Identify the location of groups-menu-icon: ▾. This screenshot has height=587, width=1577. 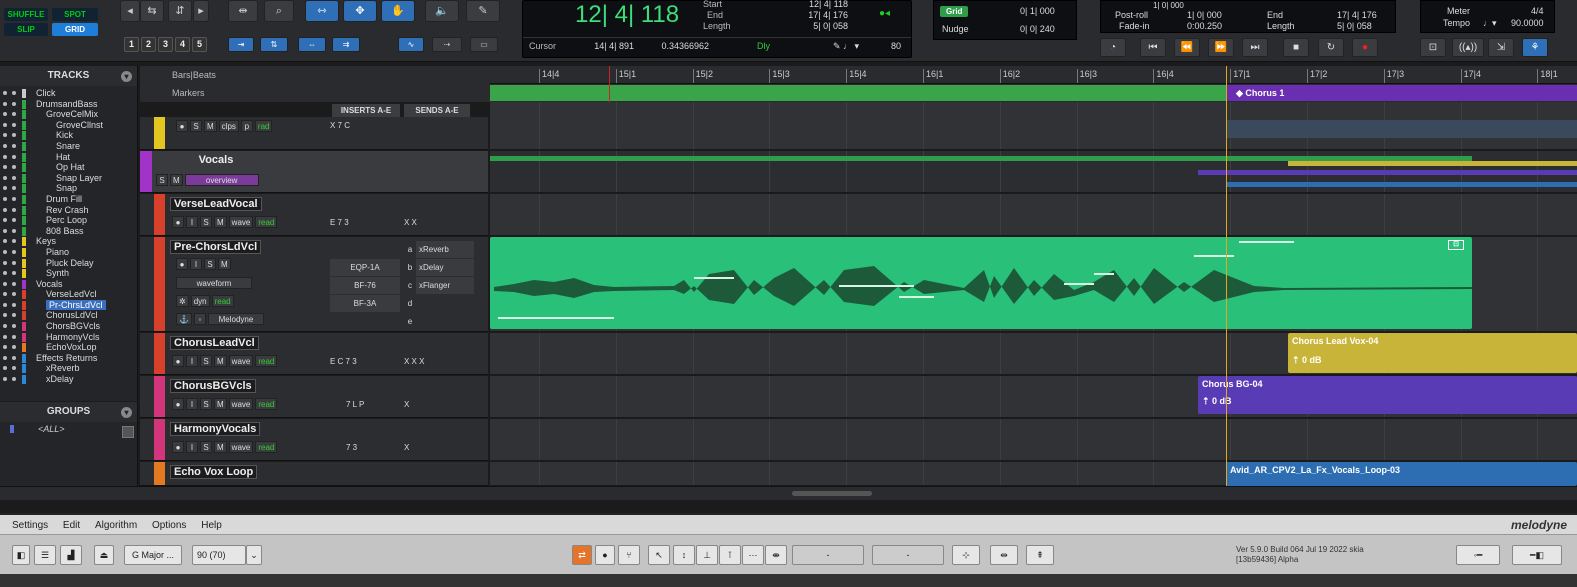
(126, 412).